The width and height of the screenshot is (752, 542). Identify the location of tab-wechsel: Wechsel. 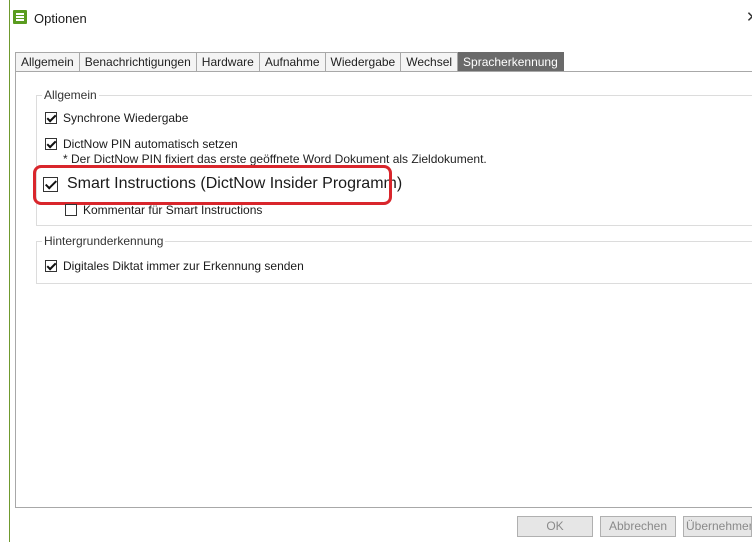
(430, 62).